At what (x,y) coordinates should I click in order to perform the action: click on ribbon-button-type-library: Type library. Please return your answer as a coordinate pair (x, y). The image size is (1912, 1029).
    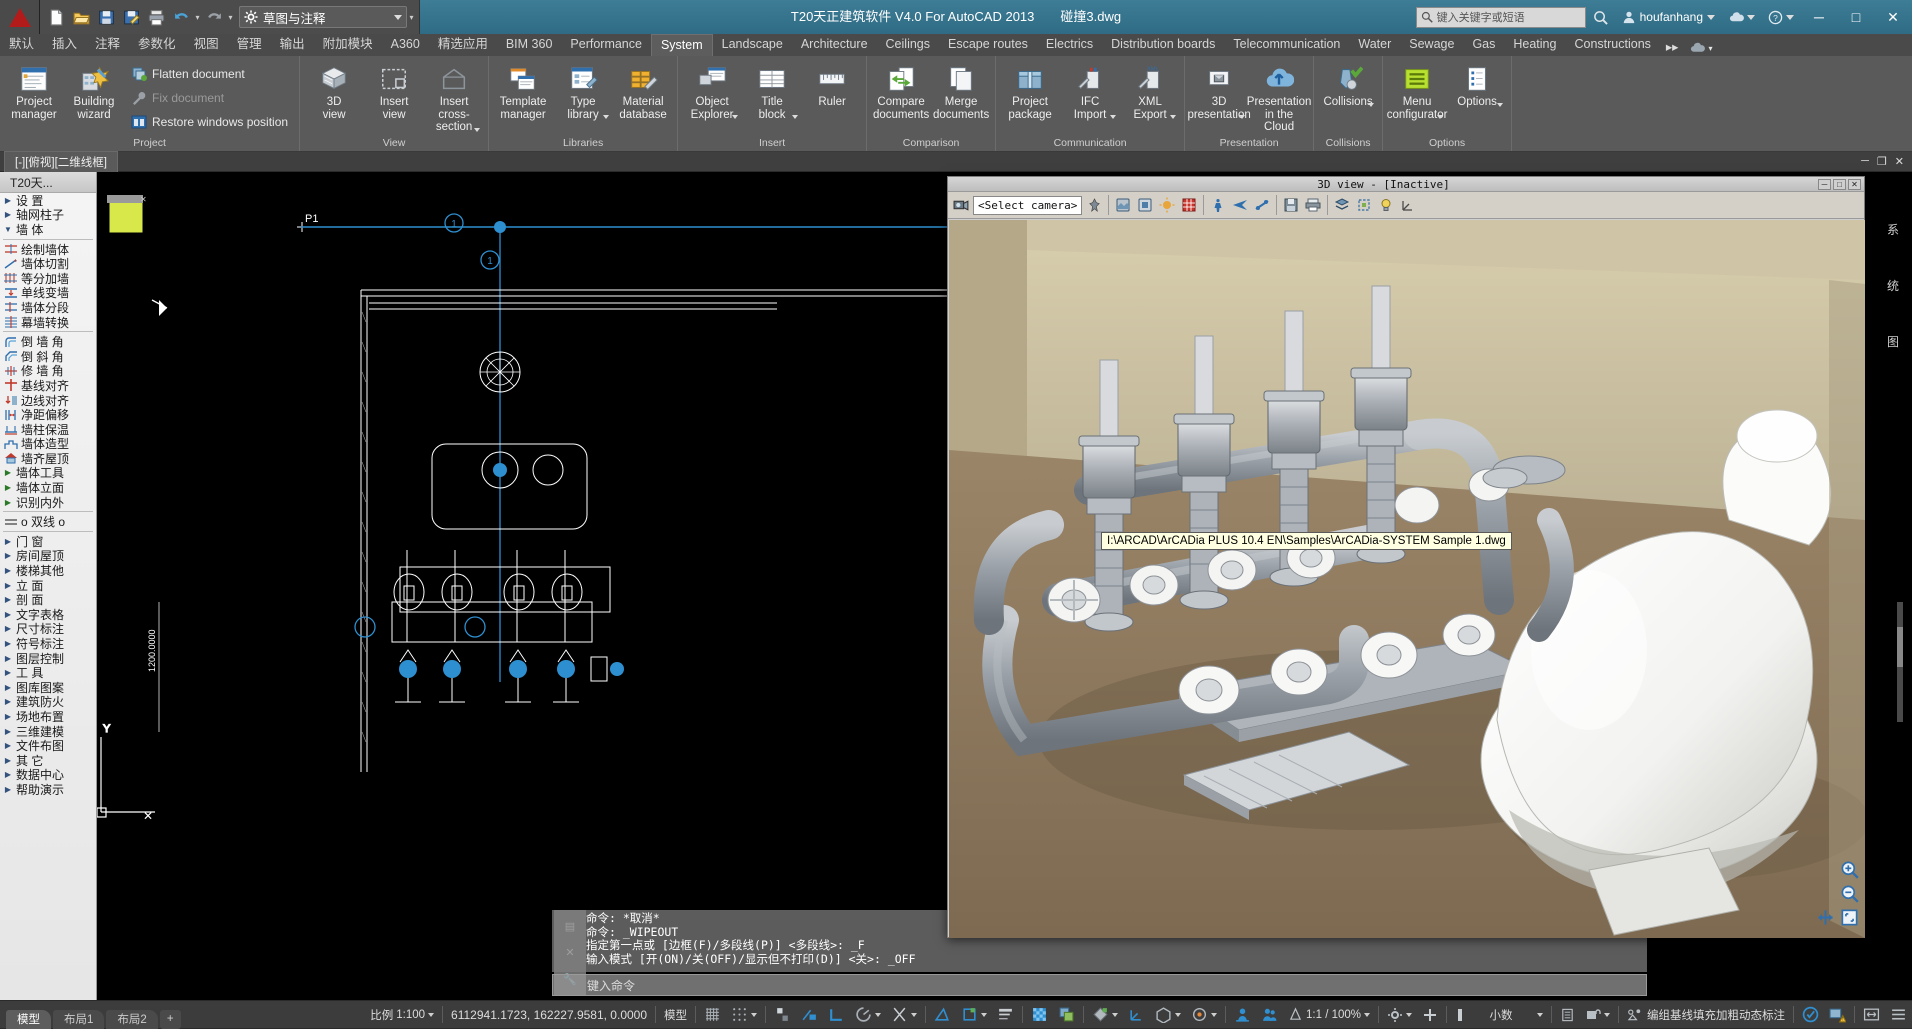
    Looking at the image, I should click on (583, 90).